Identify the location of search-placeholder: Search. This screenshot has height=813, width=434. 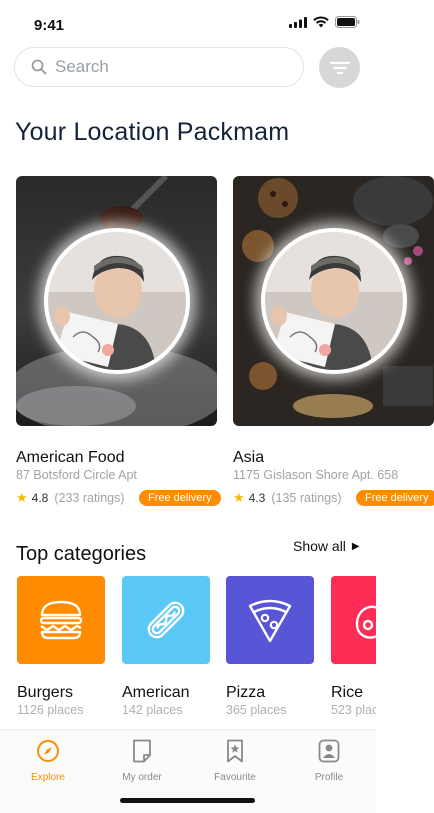
(82, 66).